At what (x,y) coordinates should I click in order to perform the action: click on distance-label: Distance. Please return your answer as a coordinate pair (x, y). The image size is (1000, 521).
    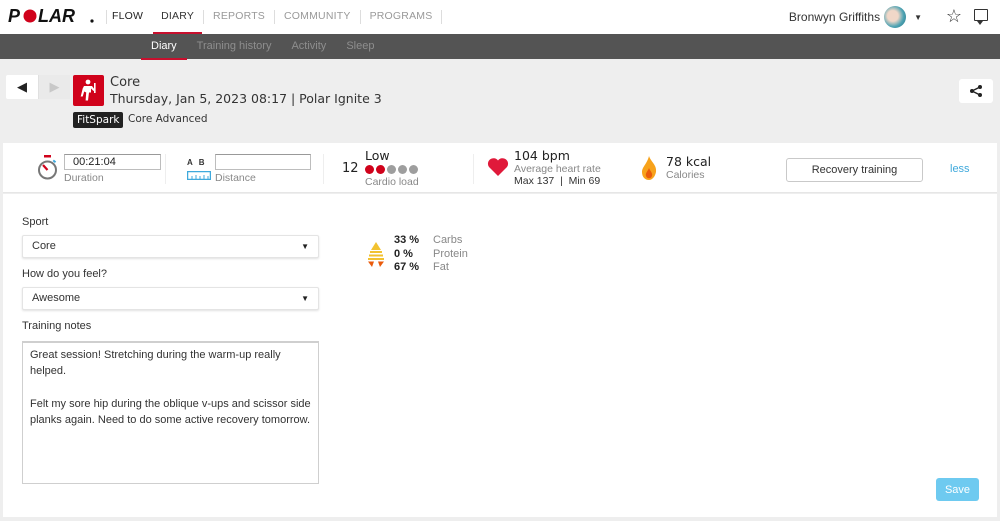
    Looking at the image, I should click on (235, 178).